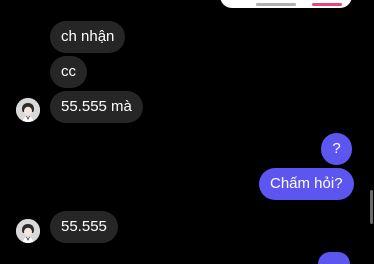 The height and width of the screenshot is (264, 374). Describe the element at coordinates (371, 207) in the screenshot. I see `scrollbar-thumb` at that location.